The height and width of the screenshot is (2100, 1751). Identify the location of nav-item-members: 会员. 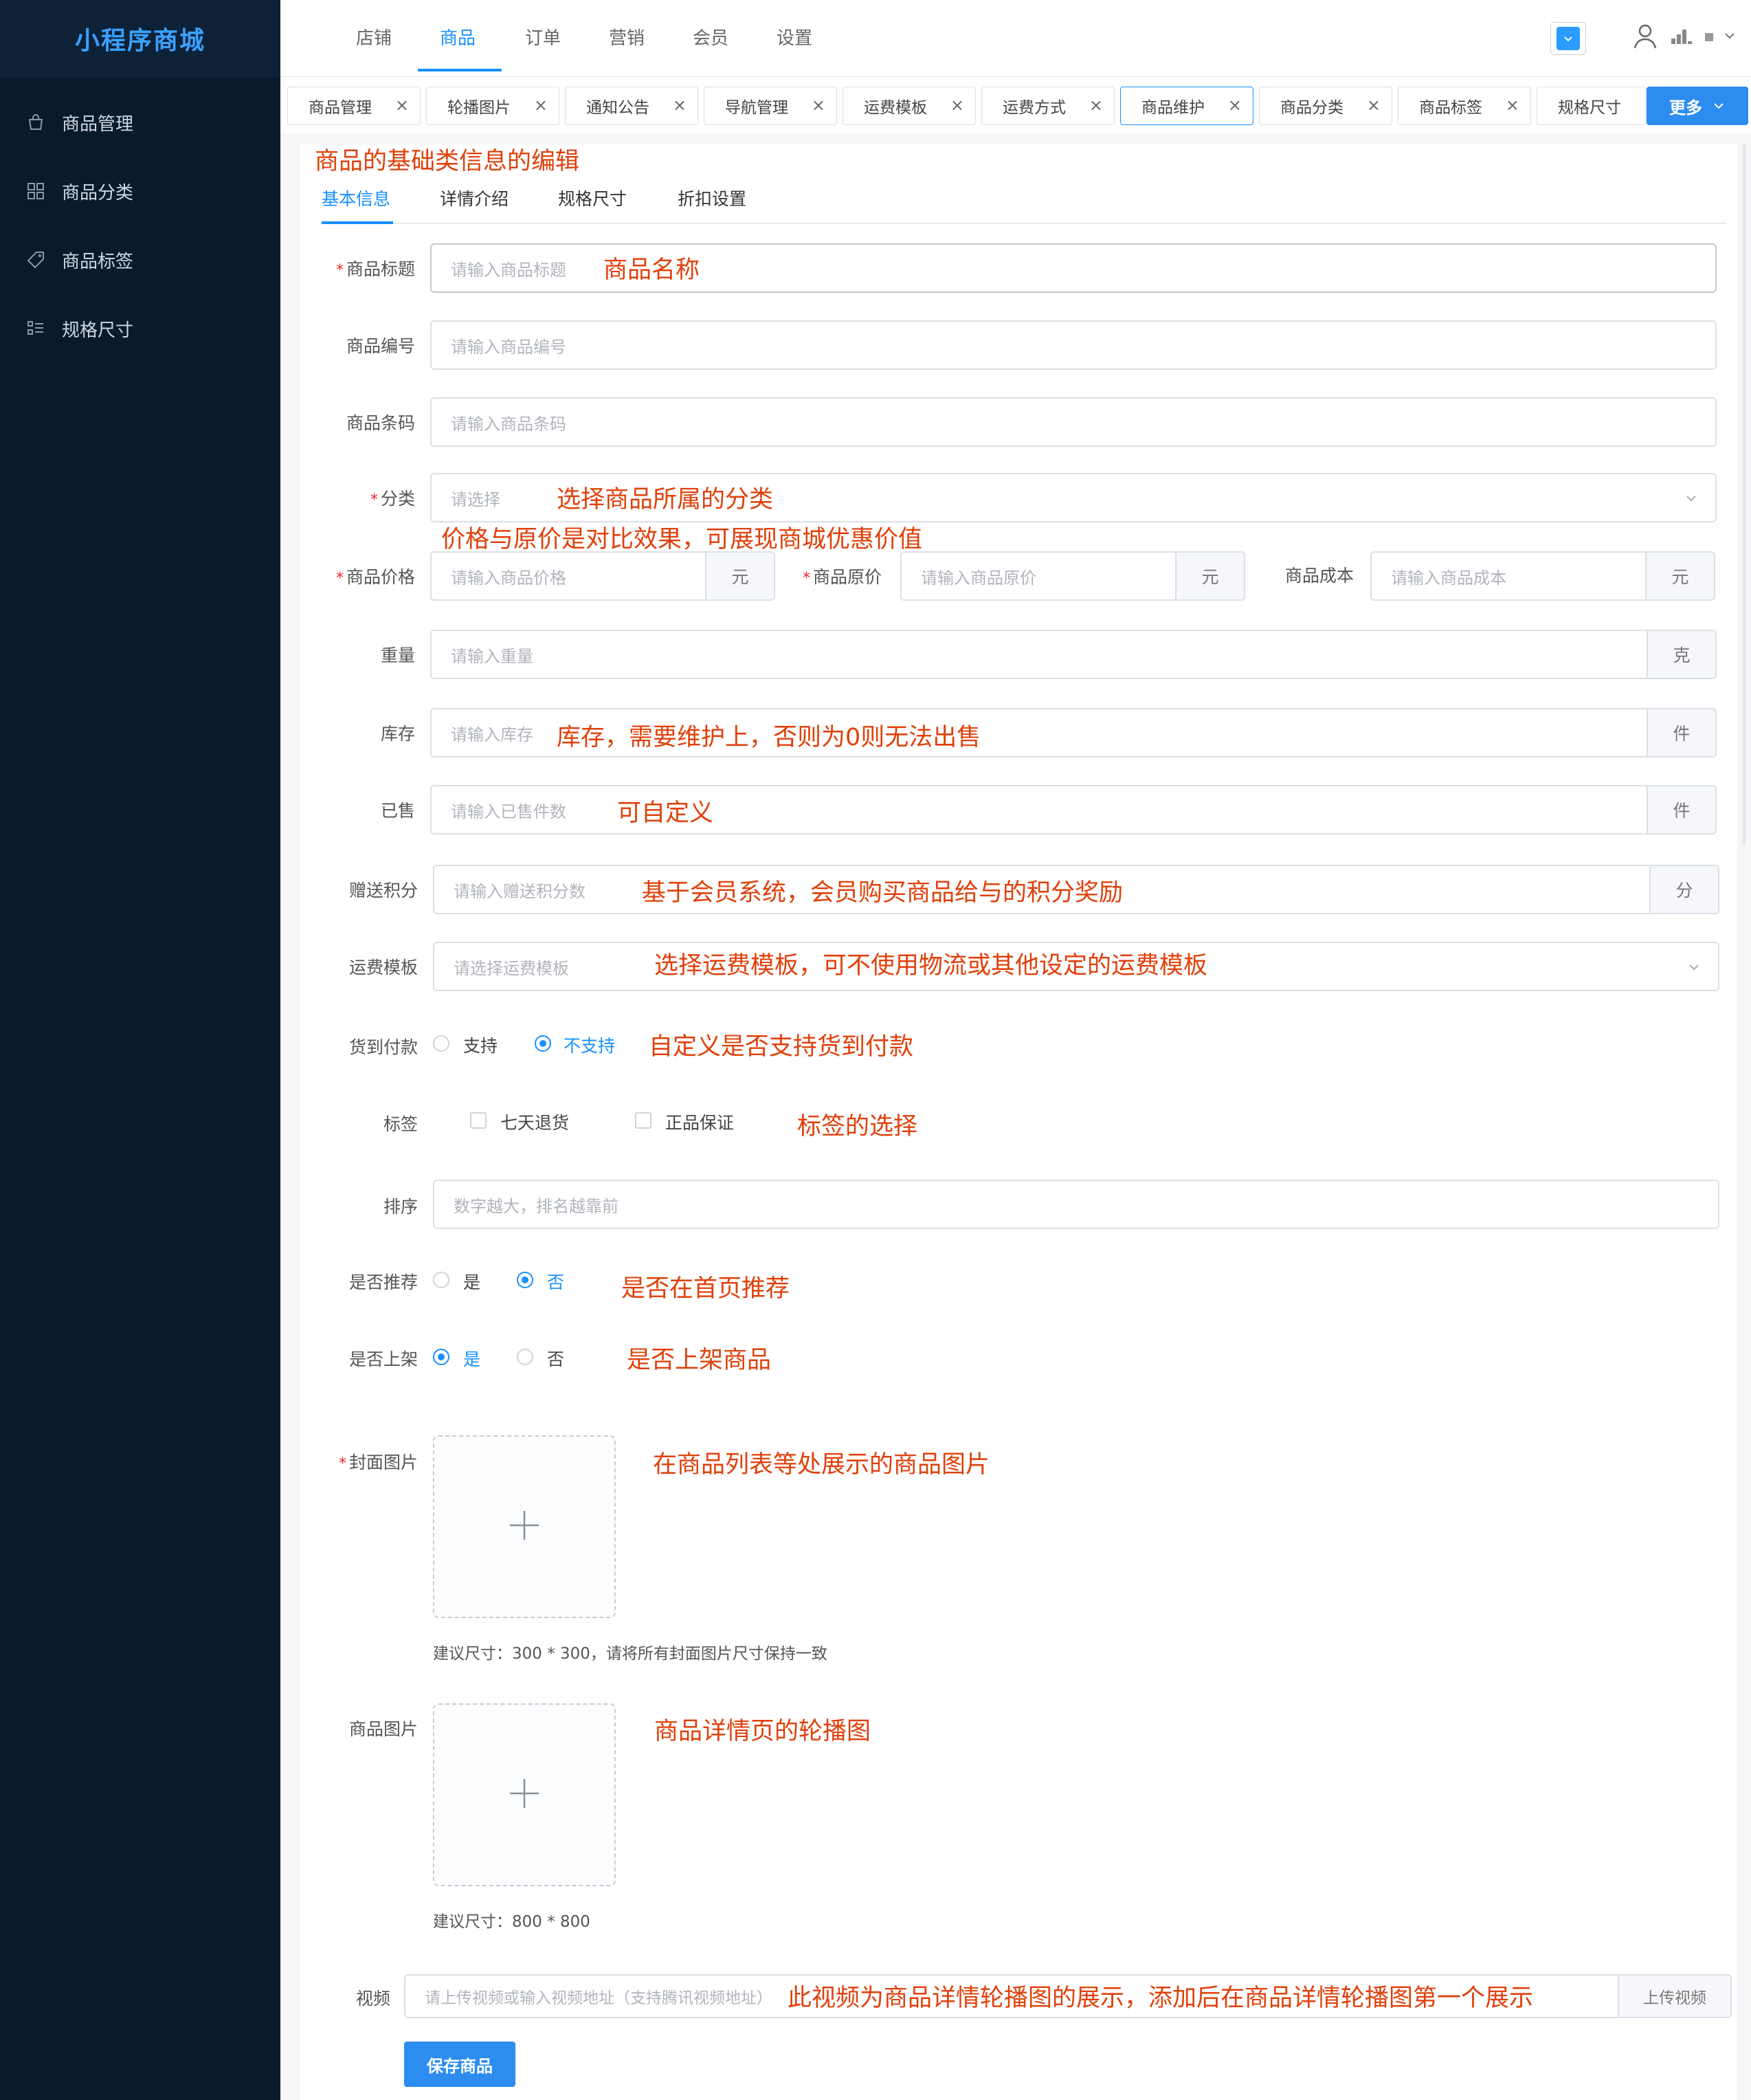
(710, 36).